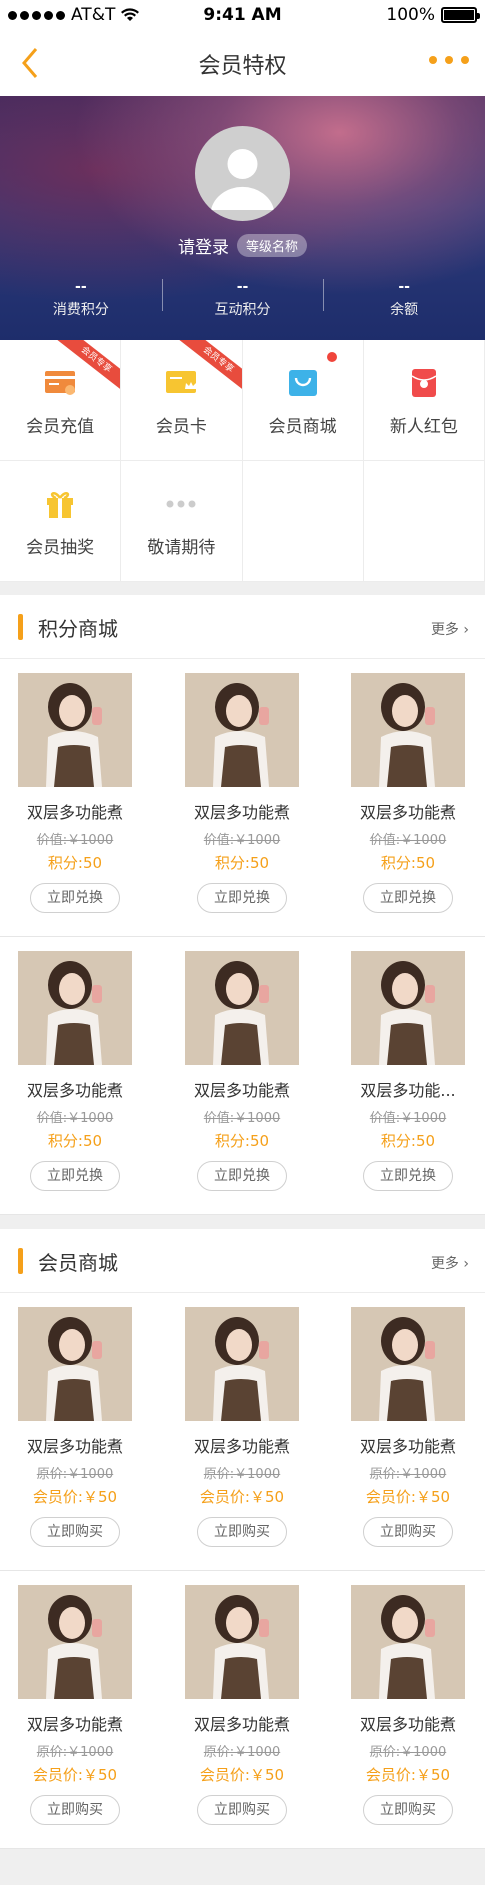  Describe the element at coordinates (271, 245) in the screenshot. I see `level-badge: 等级名称` at that location.